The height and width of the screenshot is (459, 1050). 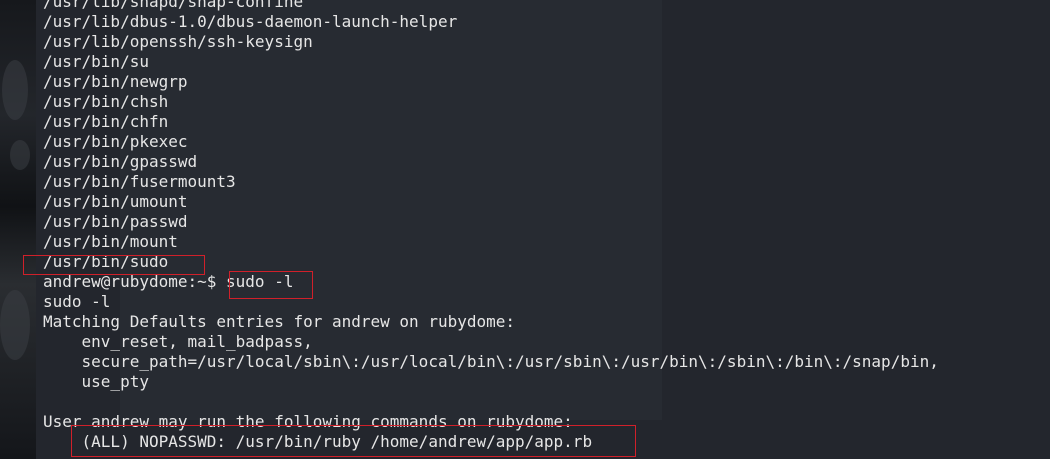 What do you see at coordinates (115, 81) in the screenshot?
I see `terminal-line: /usr/bin/newgrp` at bounding box center [115, 81].